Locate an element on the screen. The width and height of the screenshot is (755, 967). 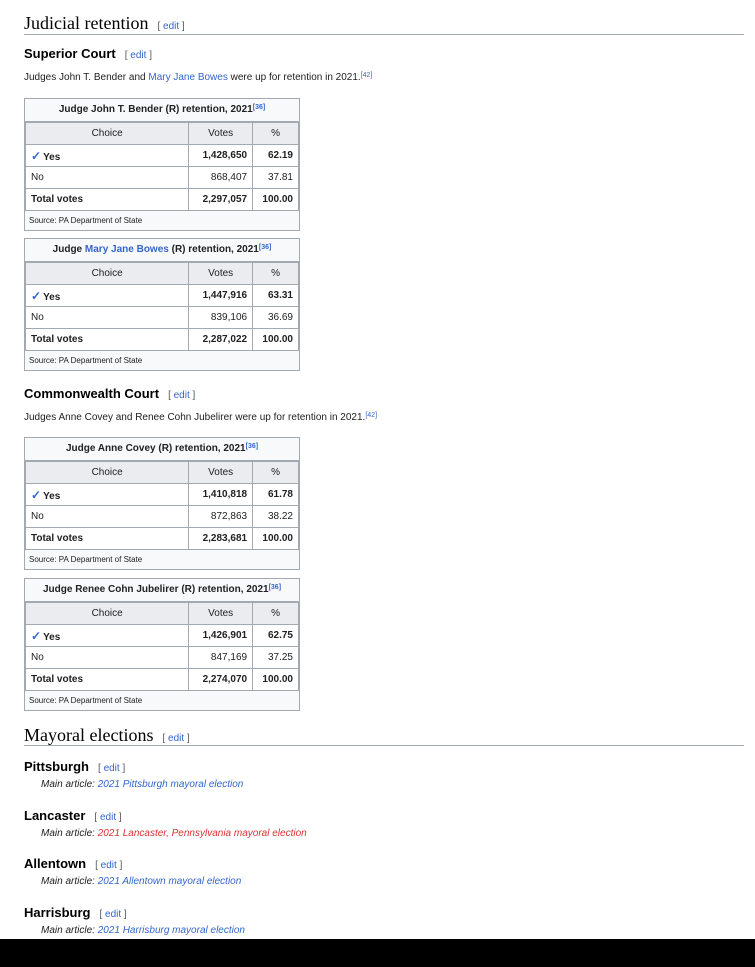
table-row-yes: ✓ Yes 1,428,650 62.19 is located at coordinates (161, 155).